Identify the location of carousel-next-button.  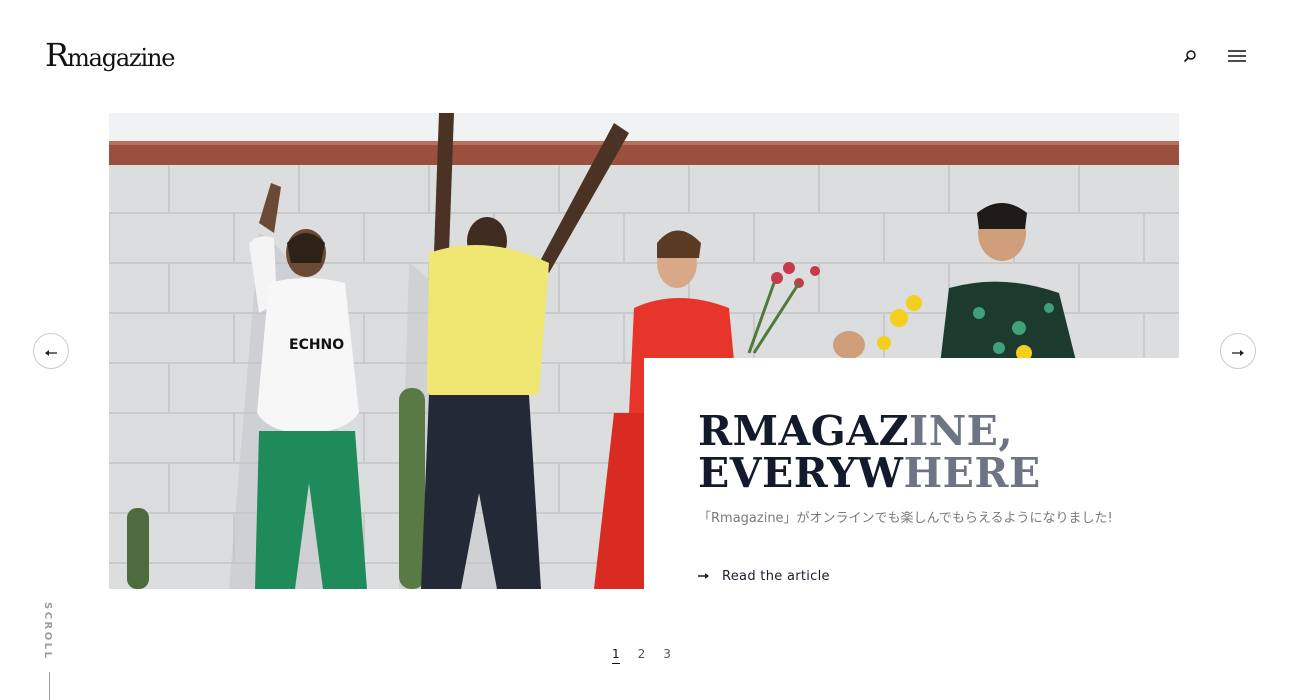
(1238, 351).